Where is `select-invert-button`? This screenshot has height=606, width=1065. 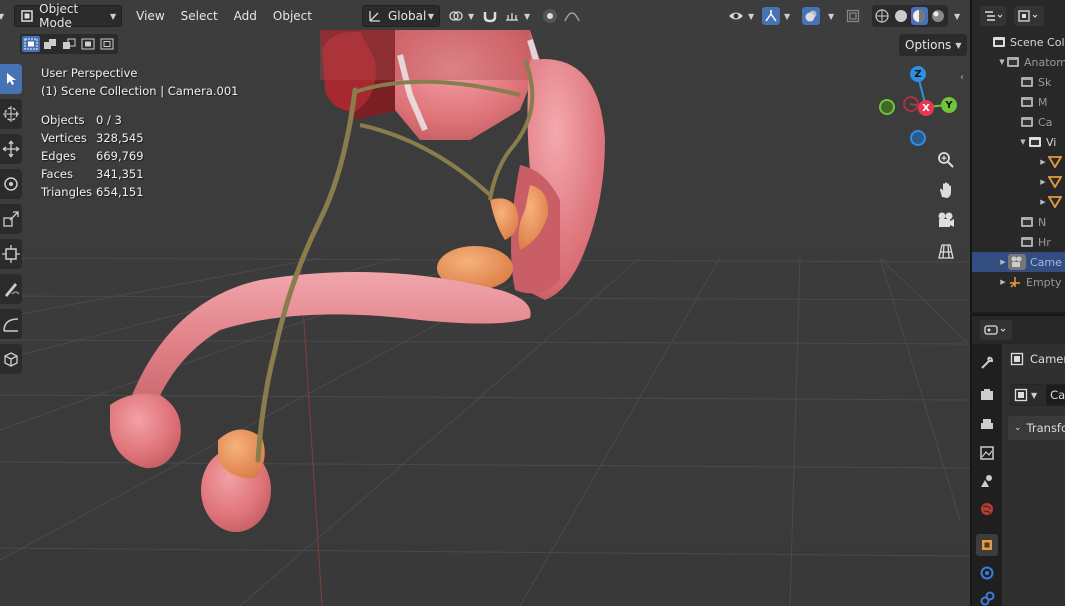 select-invert-button is located at coordinates (88, 44).